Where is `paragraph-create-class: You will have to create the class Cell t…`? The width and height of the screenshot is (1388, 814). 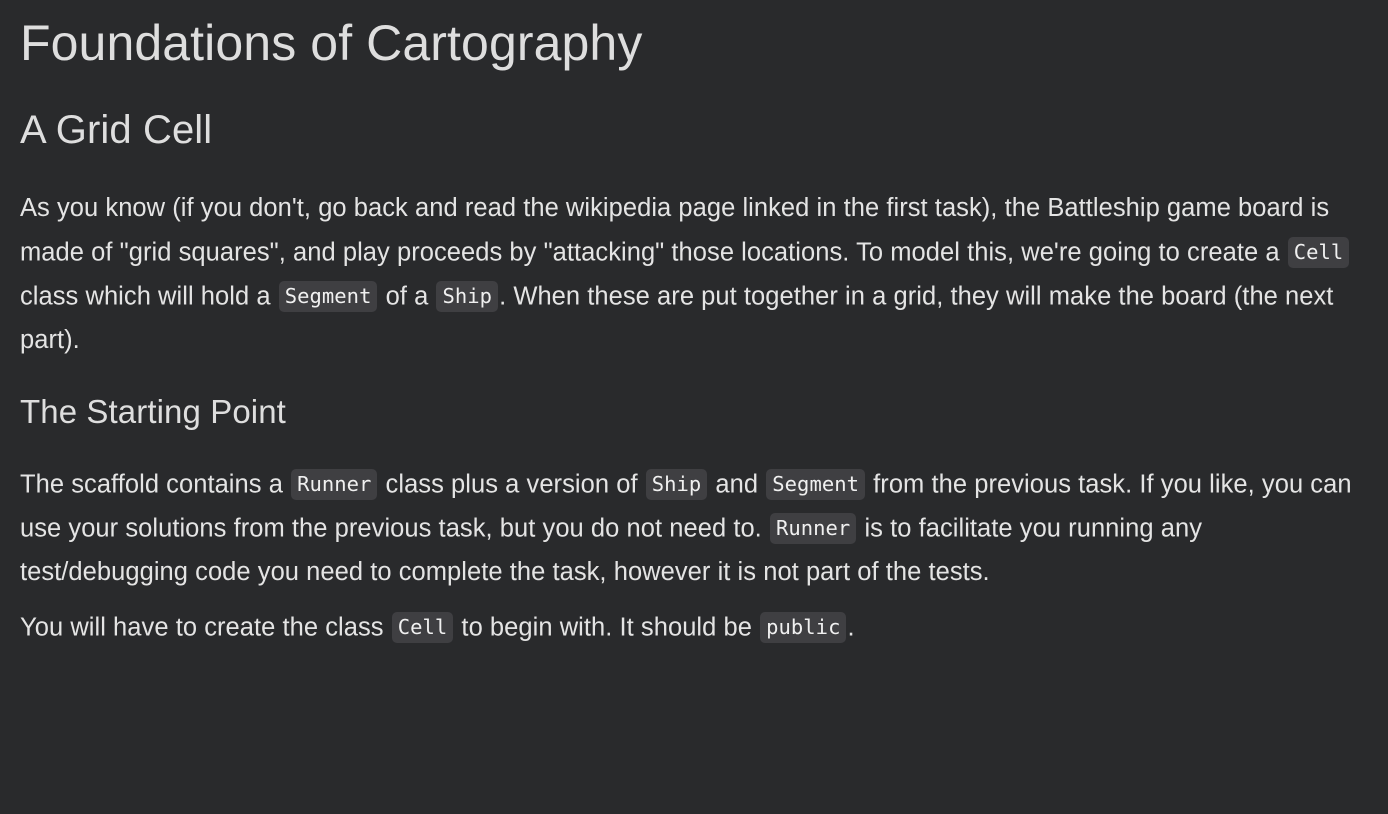
paragraph-create-class: You will have to create the class Cell t… is located at coordinates (437, 628).